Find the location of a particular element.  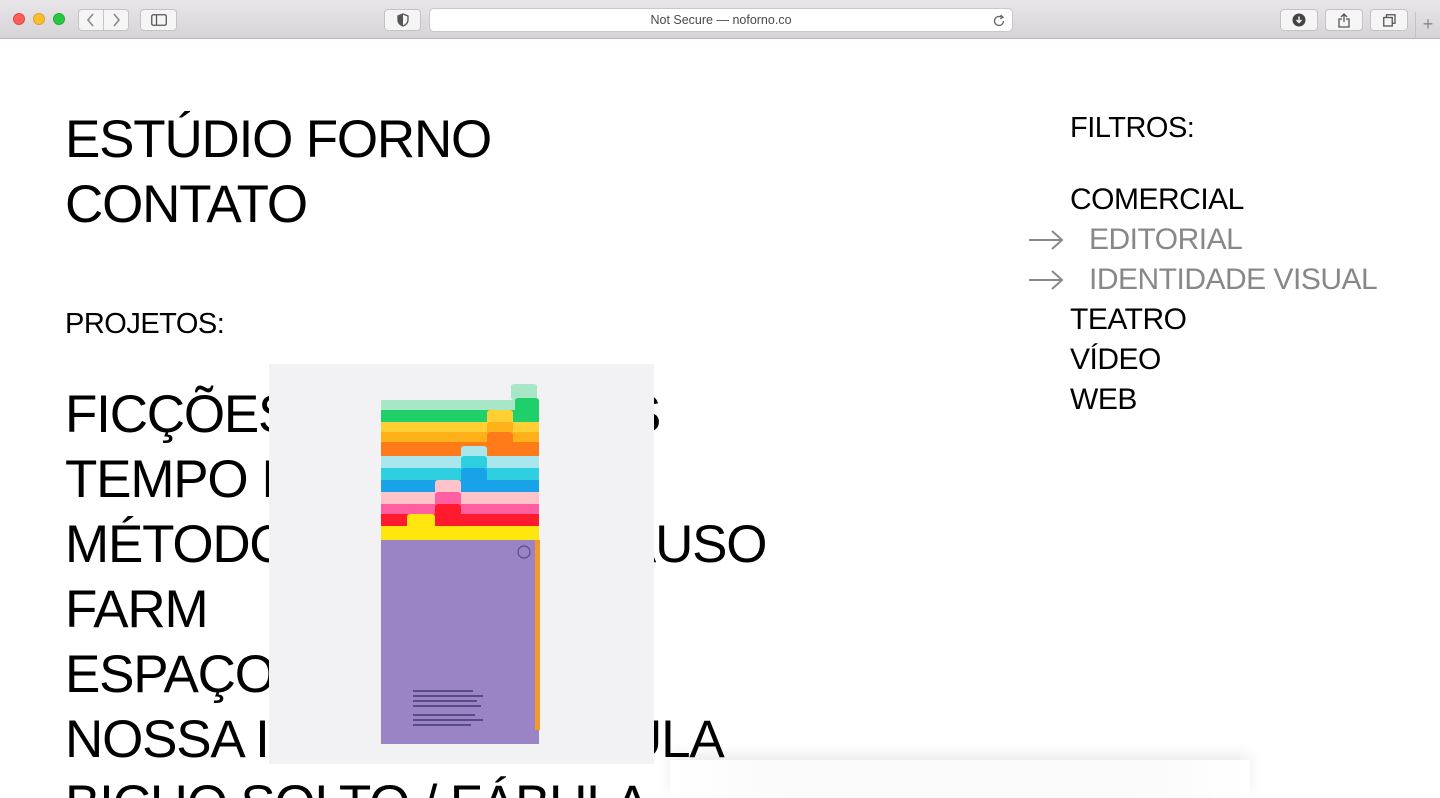

maximize-window-button is located at coordinates (59, 19).